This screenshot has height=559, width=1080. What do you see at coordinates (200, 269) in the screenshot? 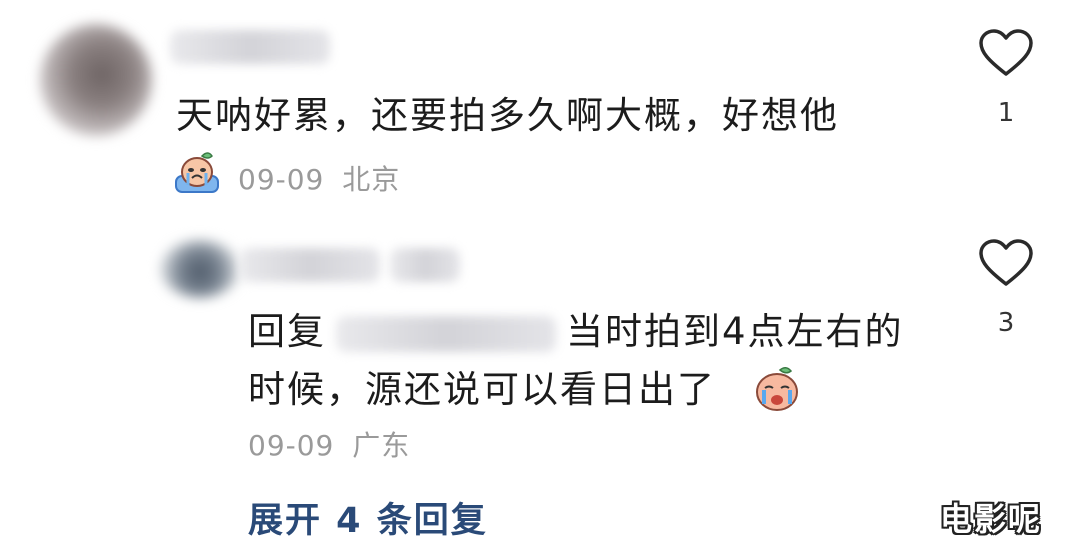
I see `replier-avatar` at bounding box center [200, 269].